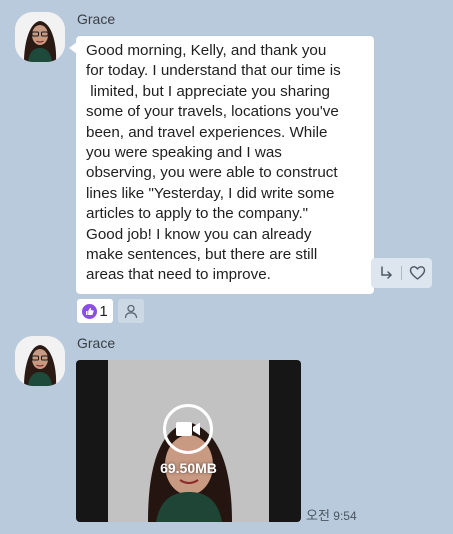 The image size is (453, 534). Describe the element at coordinates (184, 153) in the screenshot. I see `message-line: you were speaking and I was` at that location.